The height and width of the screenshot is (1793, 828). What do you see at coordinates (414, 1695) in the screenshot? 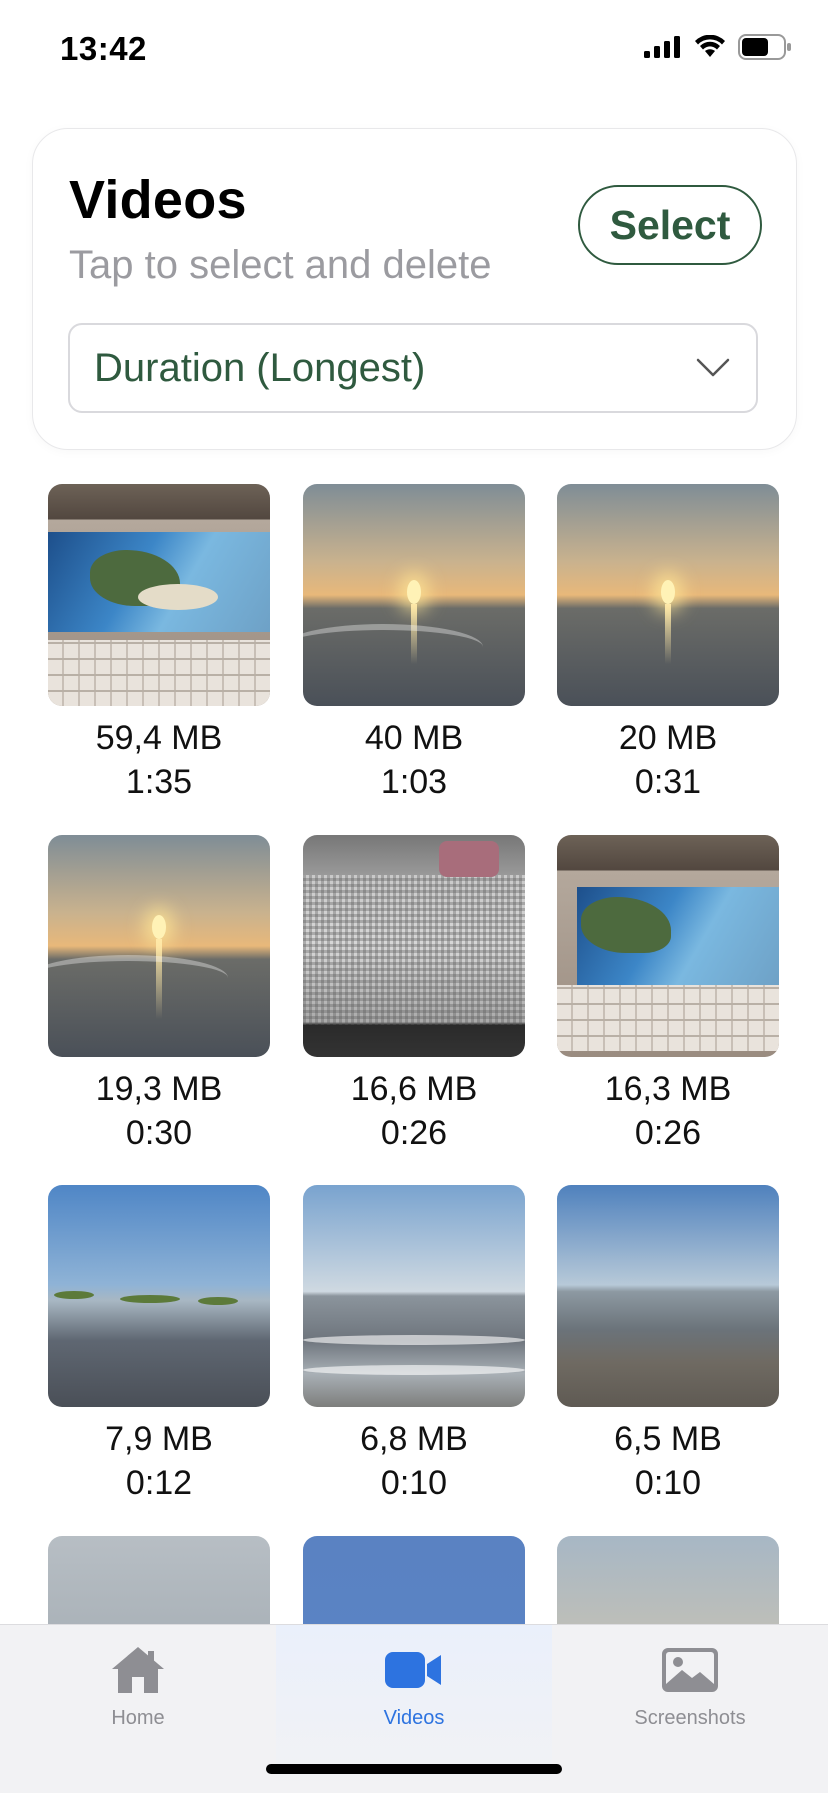
I see `tab-videos: Videos` at bounding box center [414, 1695].